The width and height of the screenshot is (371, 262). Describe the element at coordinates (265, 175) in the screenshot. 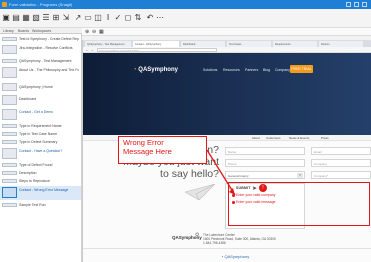

I see `inquiry-select: General Inquiry ▾` at that location.